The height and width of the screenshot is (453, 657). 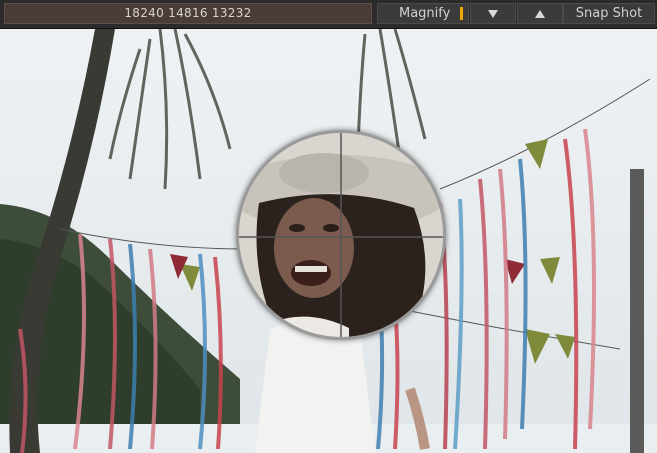 I want to click on magnifier-loupe, so click(x=341, y=235).